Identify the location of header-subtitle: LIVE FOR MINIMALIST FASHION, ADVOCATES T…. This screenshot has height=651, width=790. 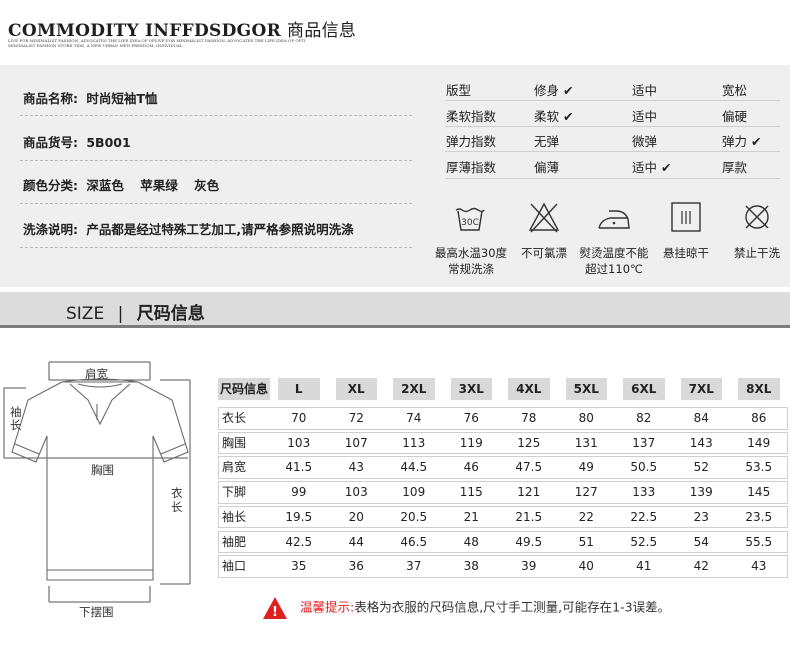
(188, 43).